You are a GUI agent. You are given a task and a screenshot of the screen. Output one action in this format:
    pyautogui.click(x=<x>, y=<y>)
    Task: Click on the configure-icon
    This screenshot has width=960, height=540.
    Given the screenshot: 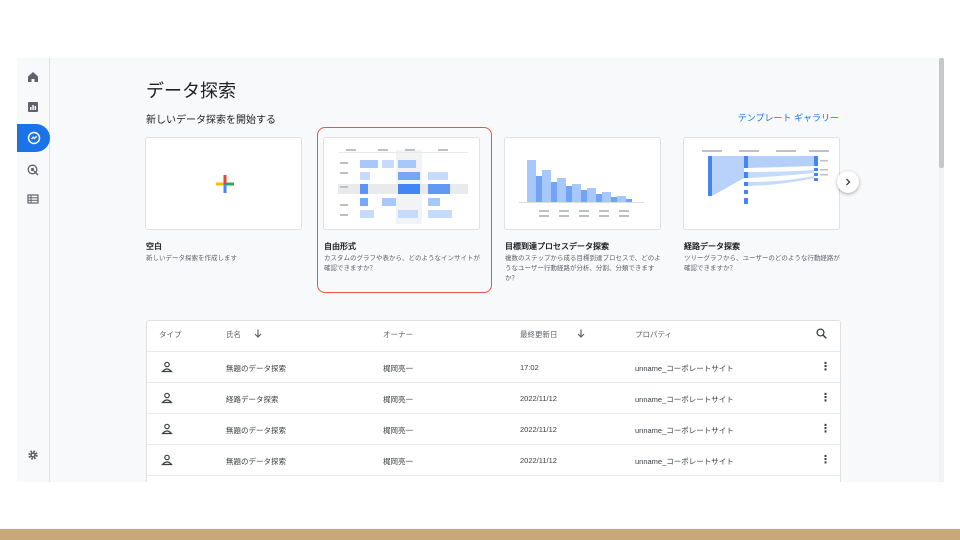 What is the action you would take?
    pyautogui.click(x=33, y=199)
    